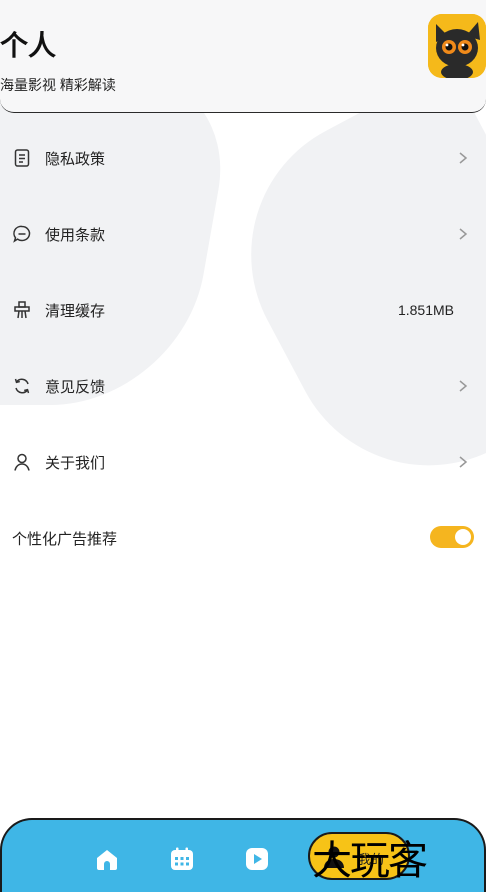 This screenshot has width=486, height=892. What do you see at coordinates (75, 311) in the screenshot?
I see `menu-item-label: 清理缓存` at bounding box center [75, 311].